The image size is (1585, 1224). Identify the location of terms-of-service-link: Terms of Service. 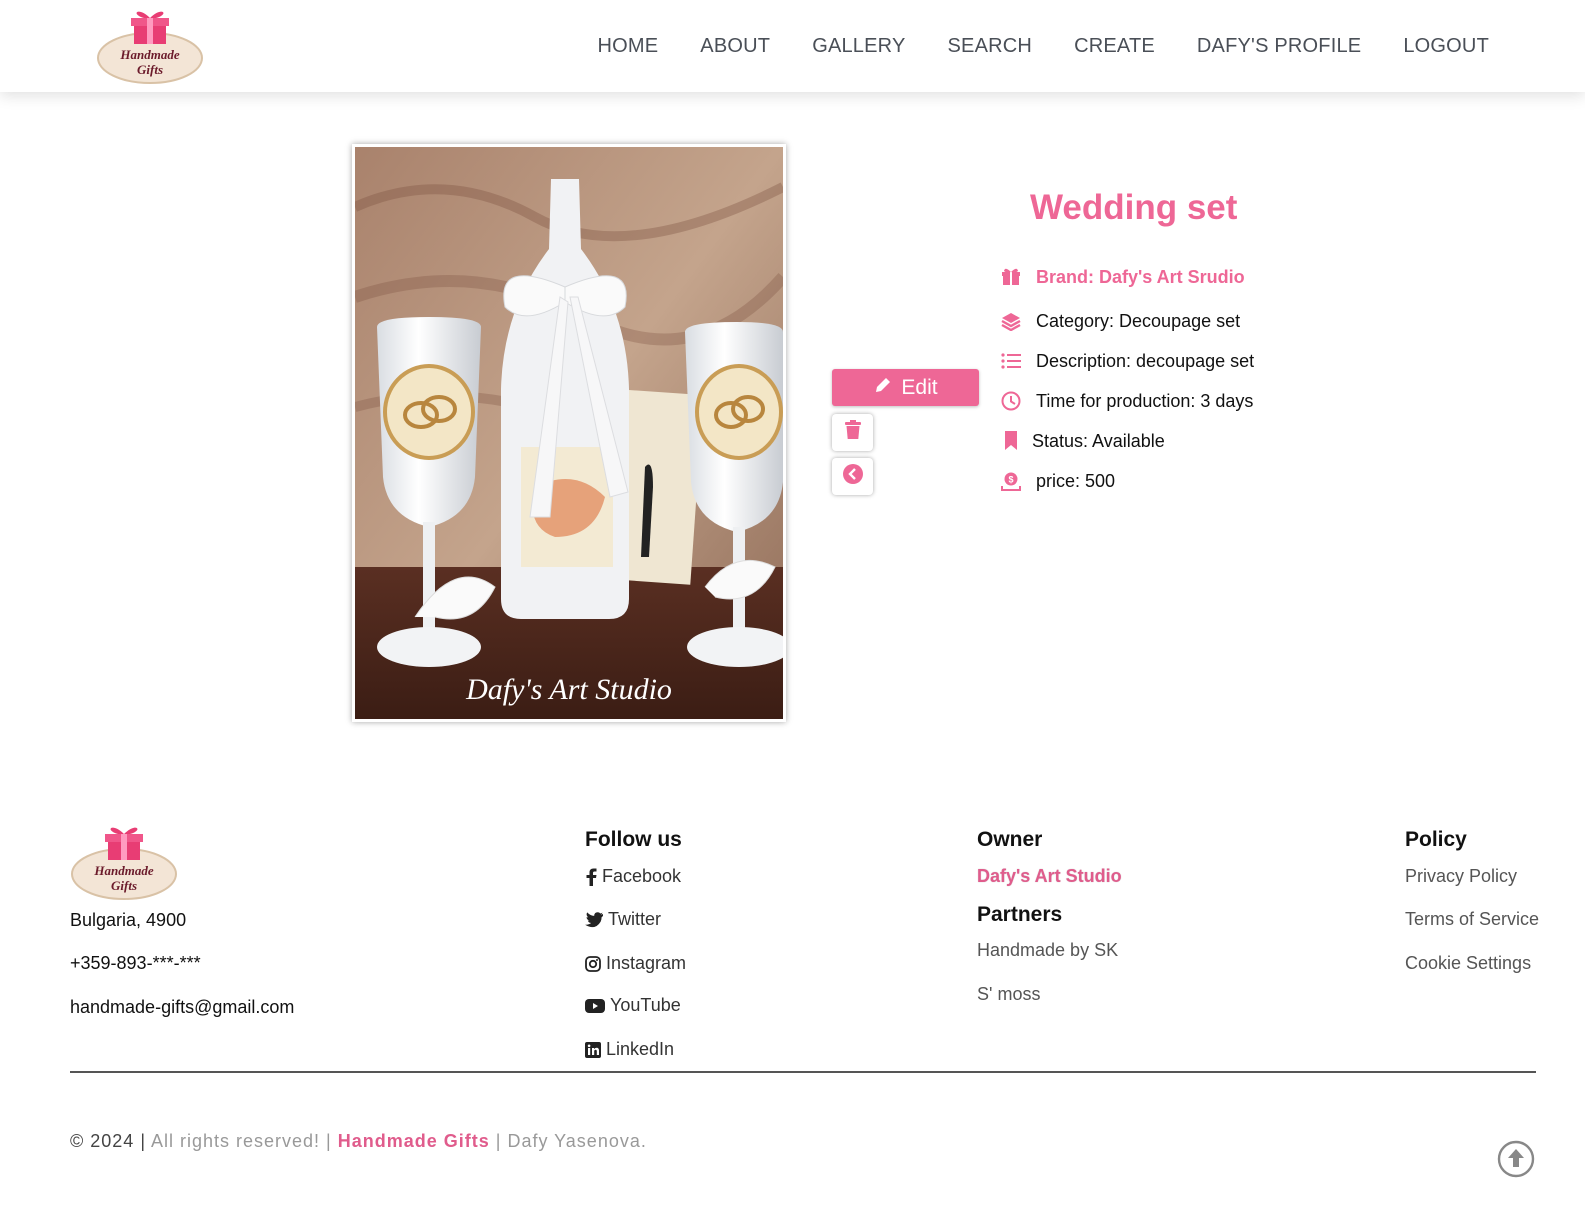
(1472, 919).